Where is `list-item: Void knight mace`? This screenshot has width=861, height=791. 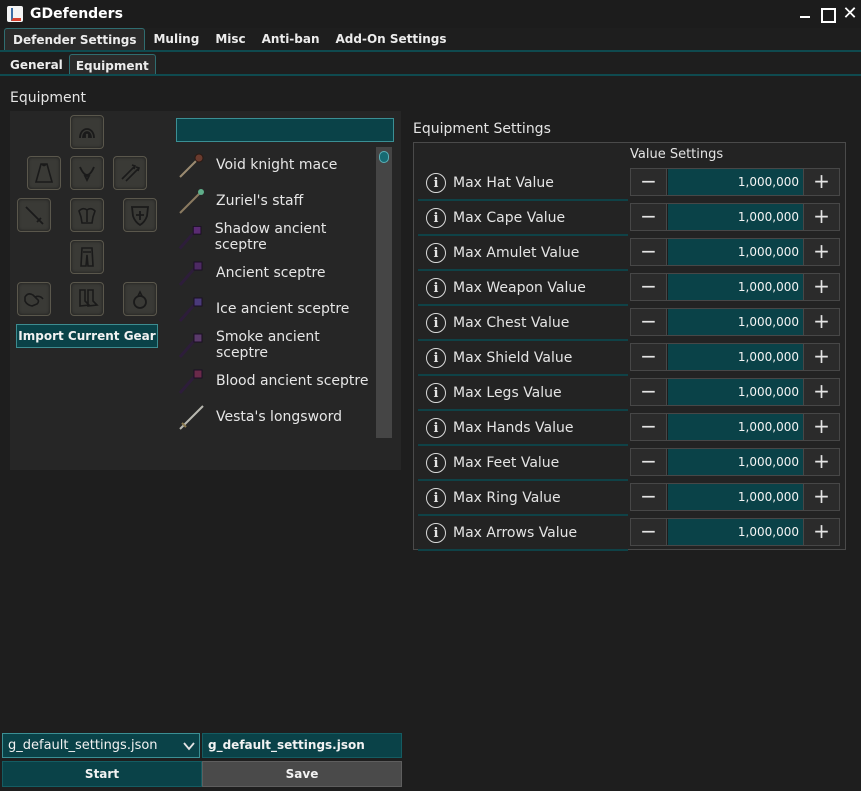
list-item: Void knight mace is located at coordinates (276, 165).